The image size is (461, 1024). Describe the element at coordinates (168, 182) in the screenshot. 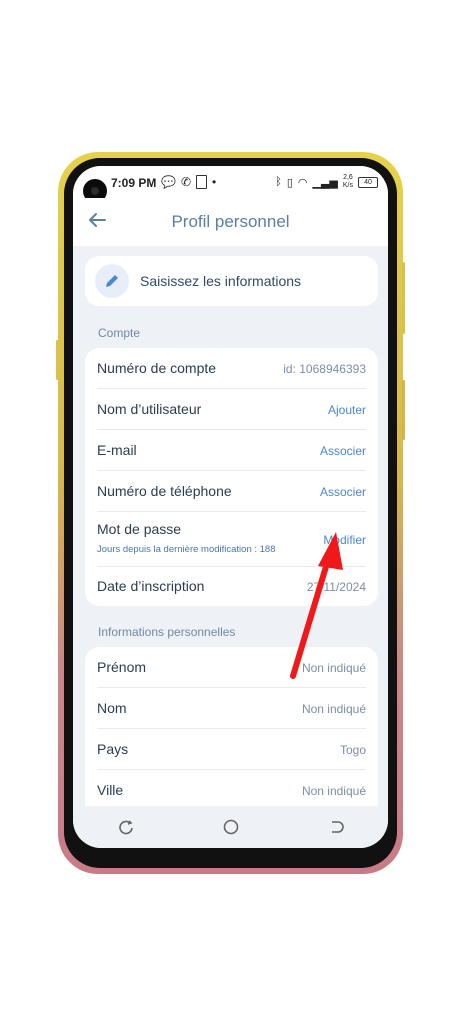

I see `chat-bubble-icon: 💬` at that location.